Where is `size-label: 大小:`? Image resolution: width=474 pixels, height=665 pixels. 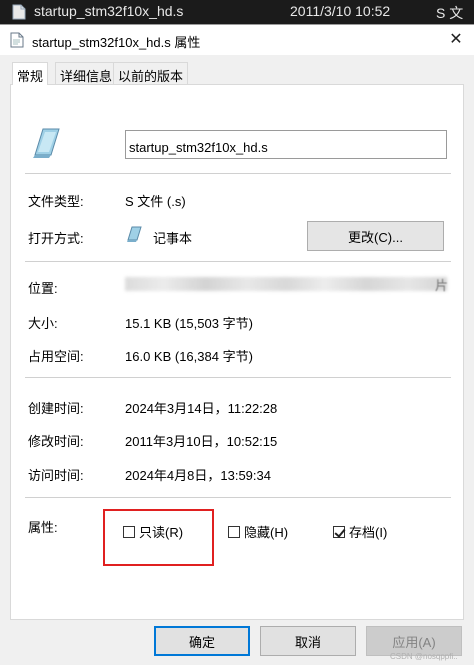 size-label: 大小: is located at coordinates (43, 323).